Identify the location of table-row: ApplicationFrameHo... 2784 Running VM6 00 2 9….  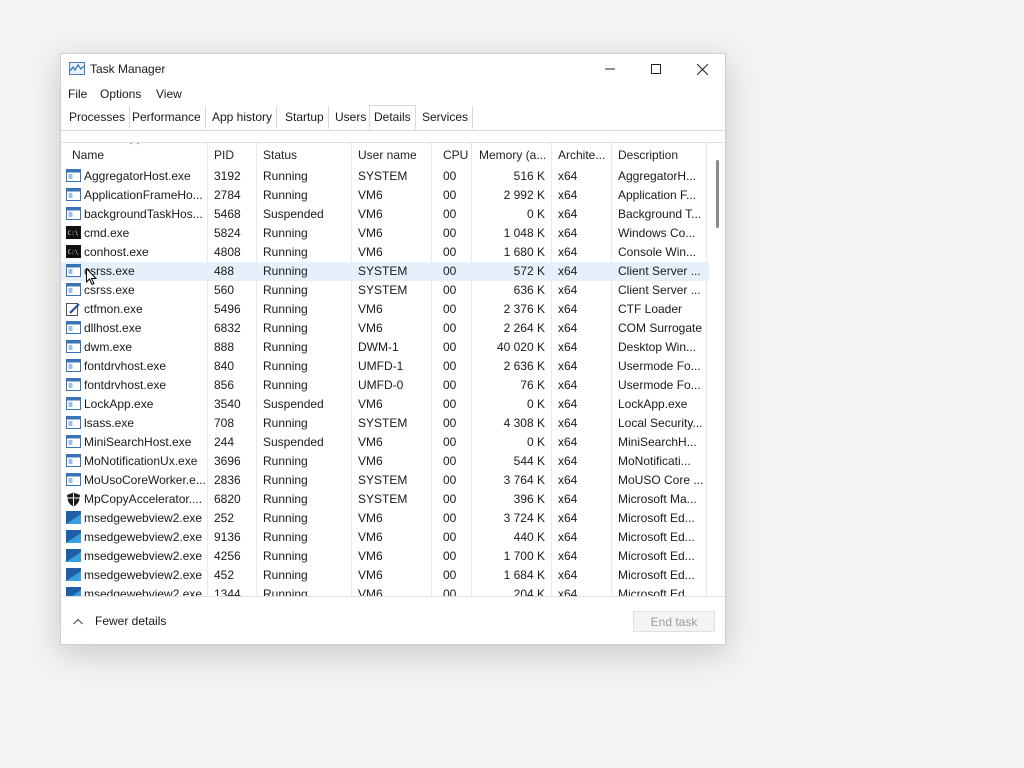
(385, 195).